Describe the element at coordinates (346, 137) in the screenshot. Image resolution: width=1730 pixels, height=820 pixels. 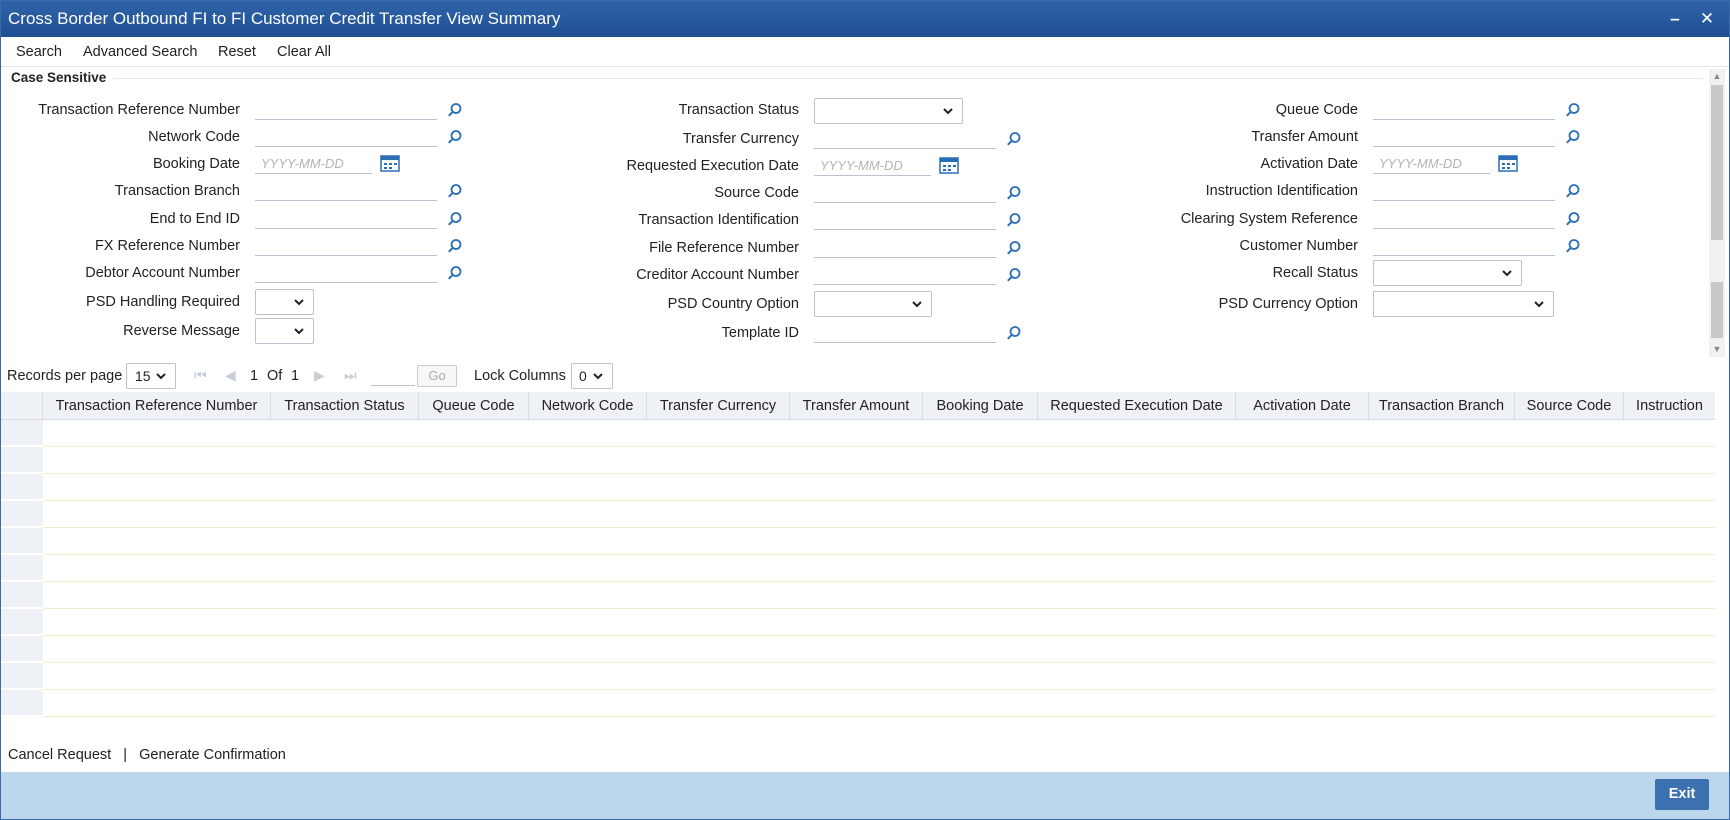
I see `network-code-input` at that location.